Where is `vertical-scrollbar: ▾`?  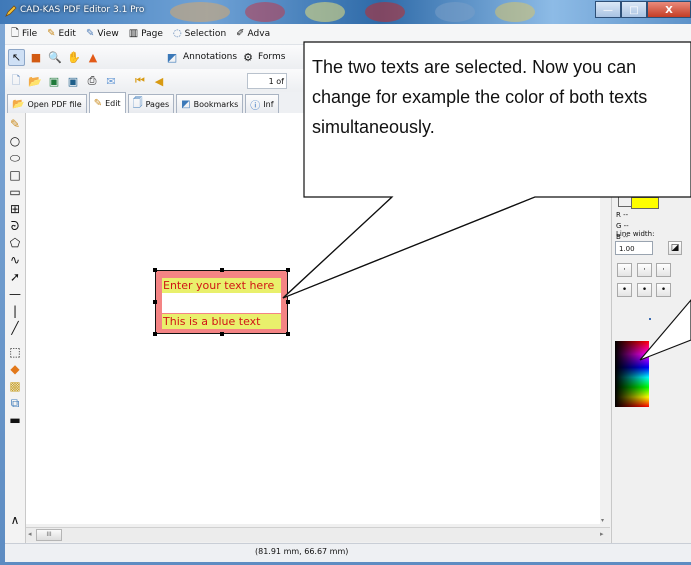 vertical-scrollbar: ▾ is located at coordinates (605, 320).